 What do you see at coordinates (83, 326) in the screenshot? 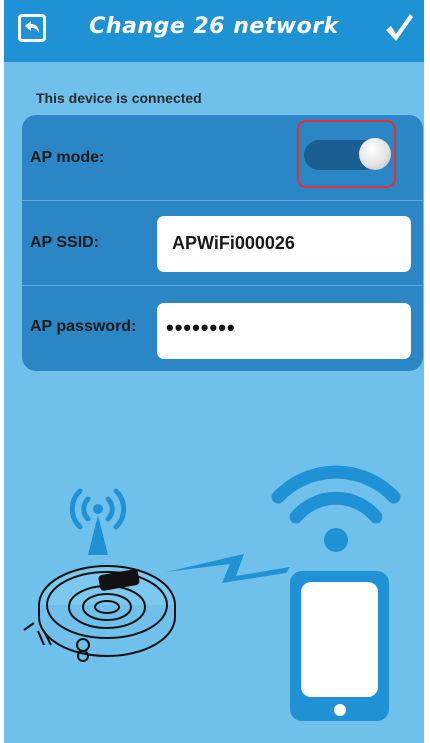
I see `ap-password-label: AP password:` at bounding box center [83, 326].